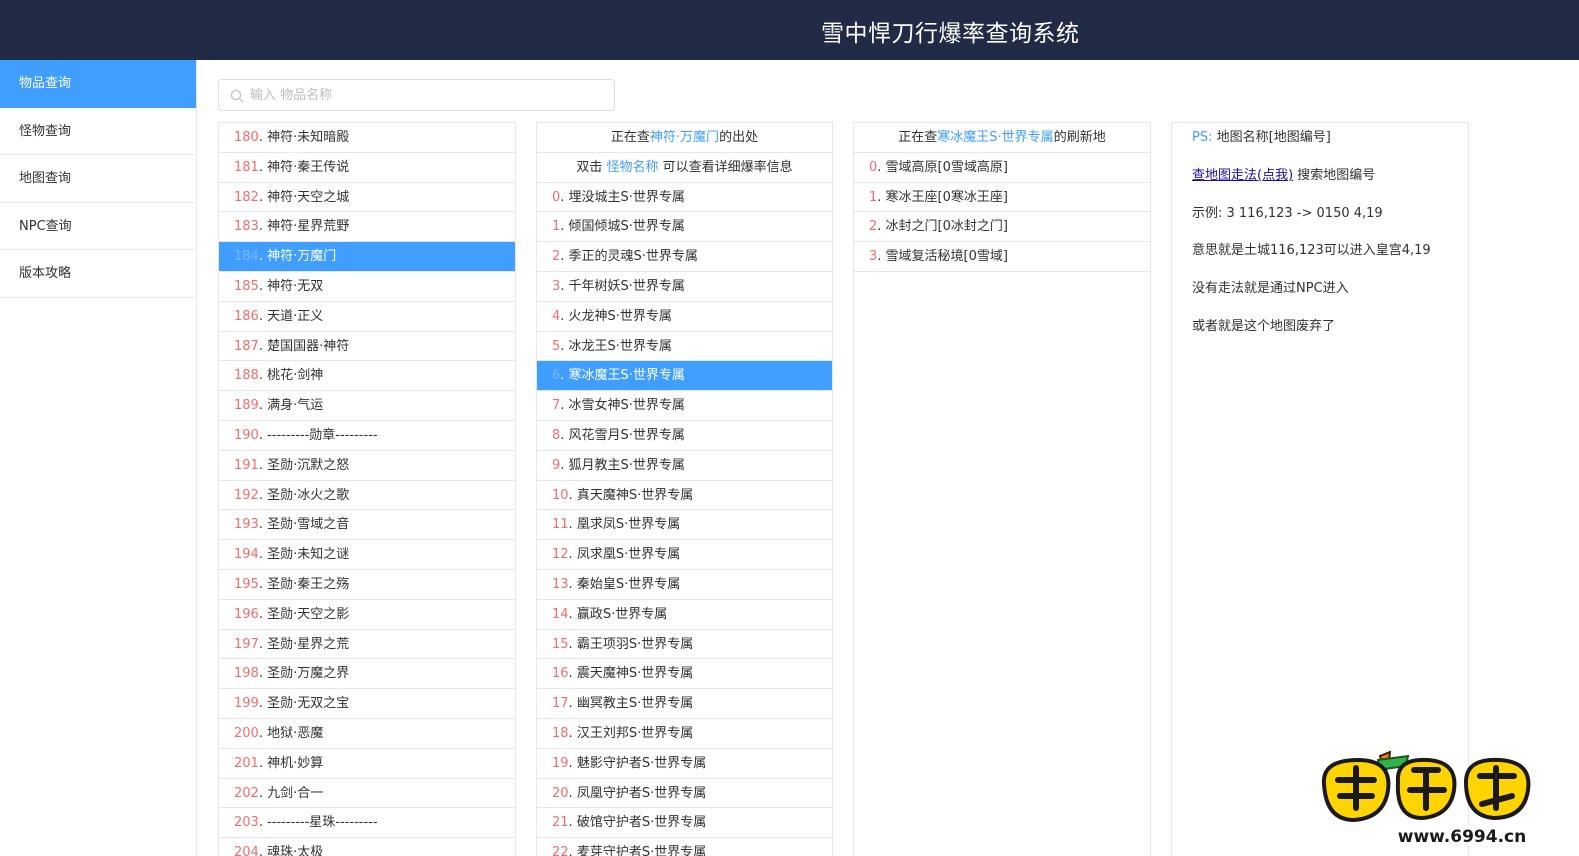 The width and height of the screenshot is (1579, 856). I want to click on monster-row: 6. 寒冰魔王S·世界专属, so click(684, 376).